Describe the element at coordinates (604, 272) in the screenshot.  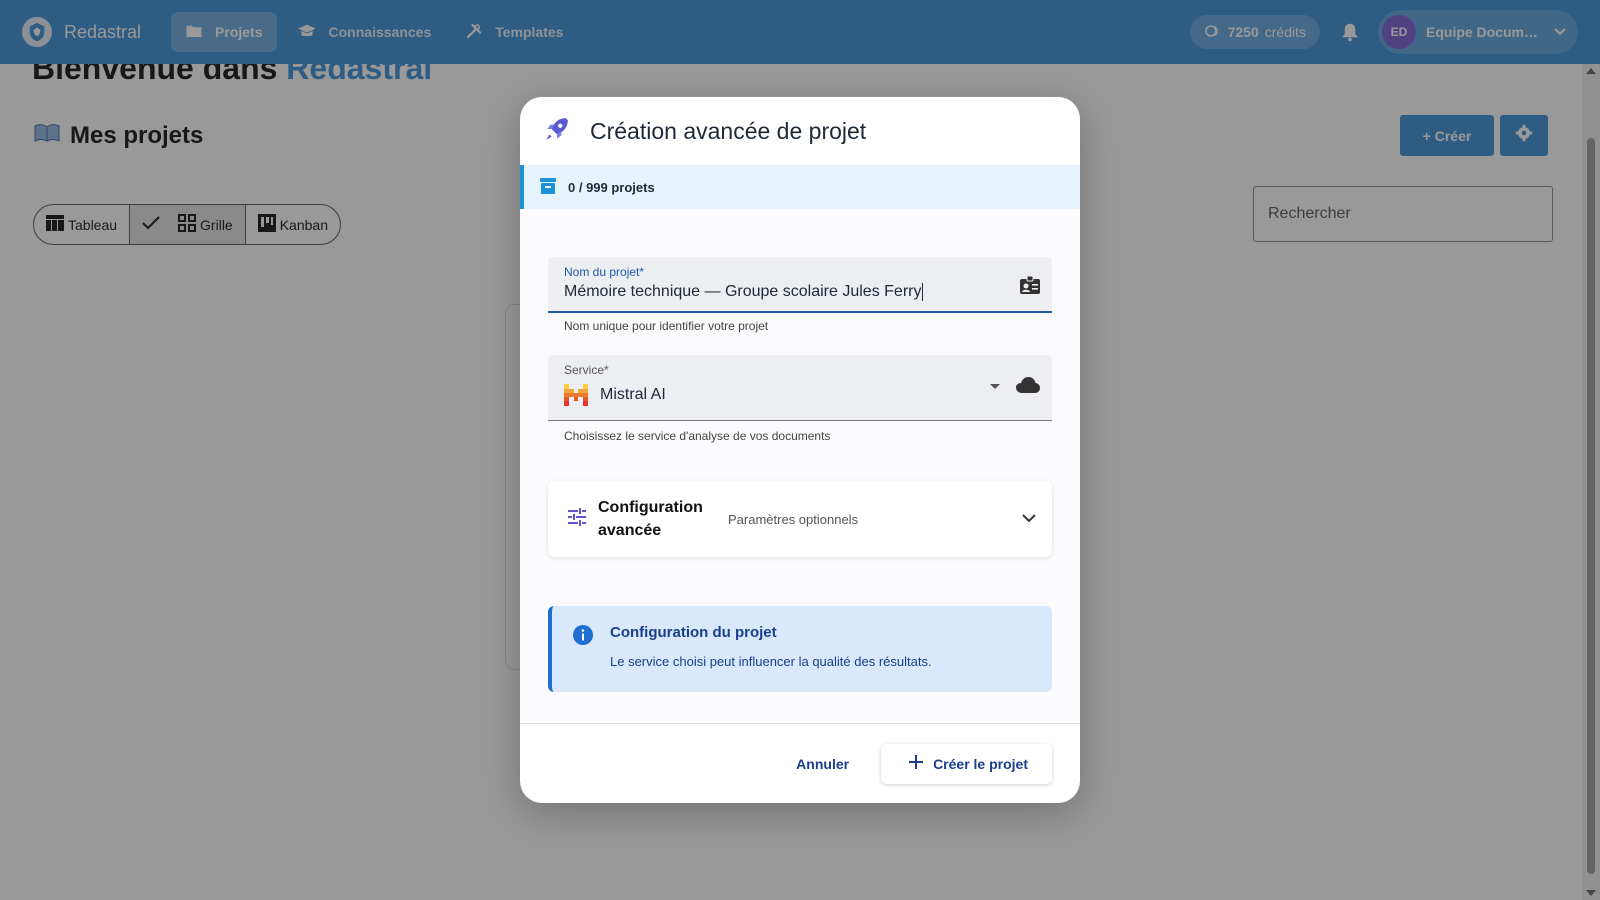
I see `project-name-label: Nom du projet*` at that location.